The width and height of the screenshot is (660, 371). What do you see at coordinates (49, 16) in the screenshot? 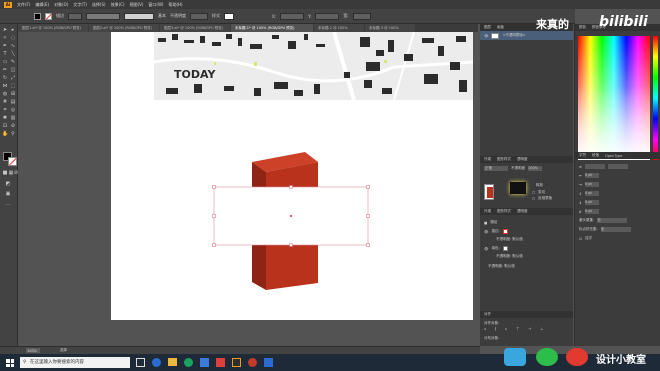
I see `stroke-swatch` at bounding box center [49, 16].